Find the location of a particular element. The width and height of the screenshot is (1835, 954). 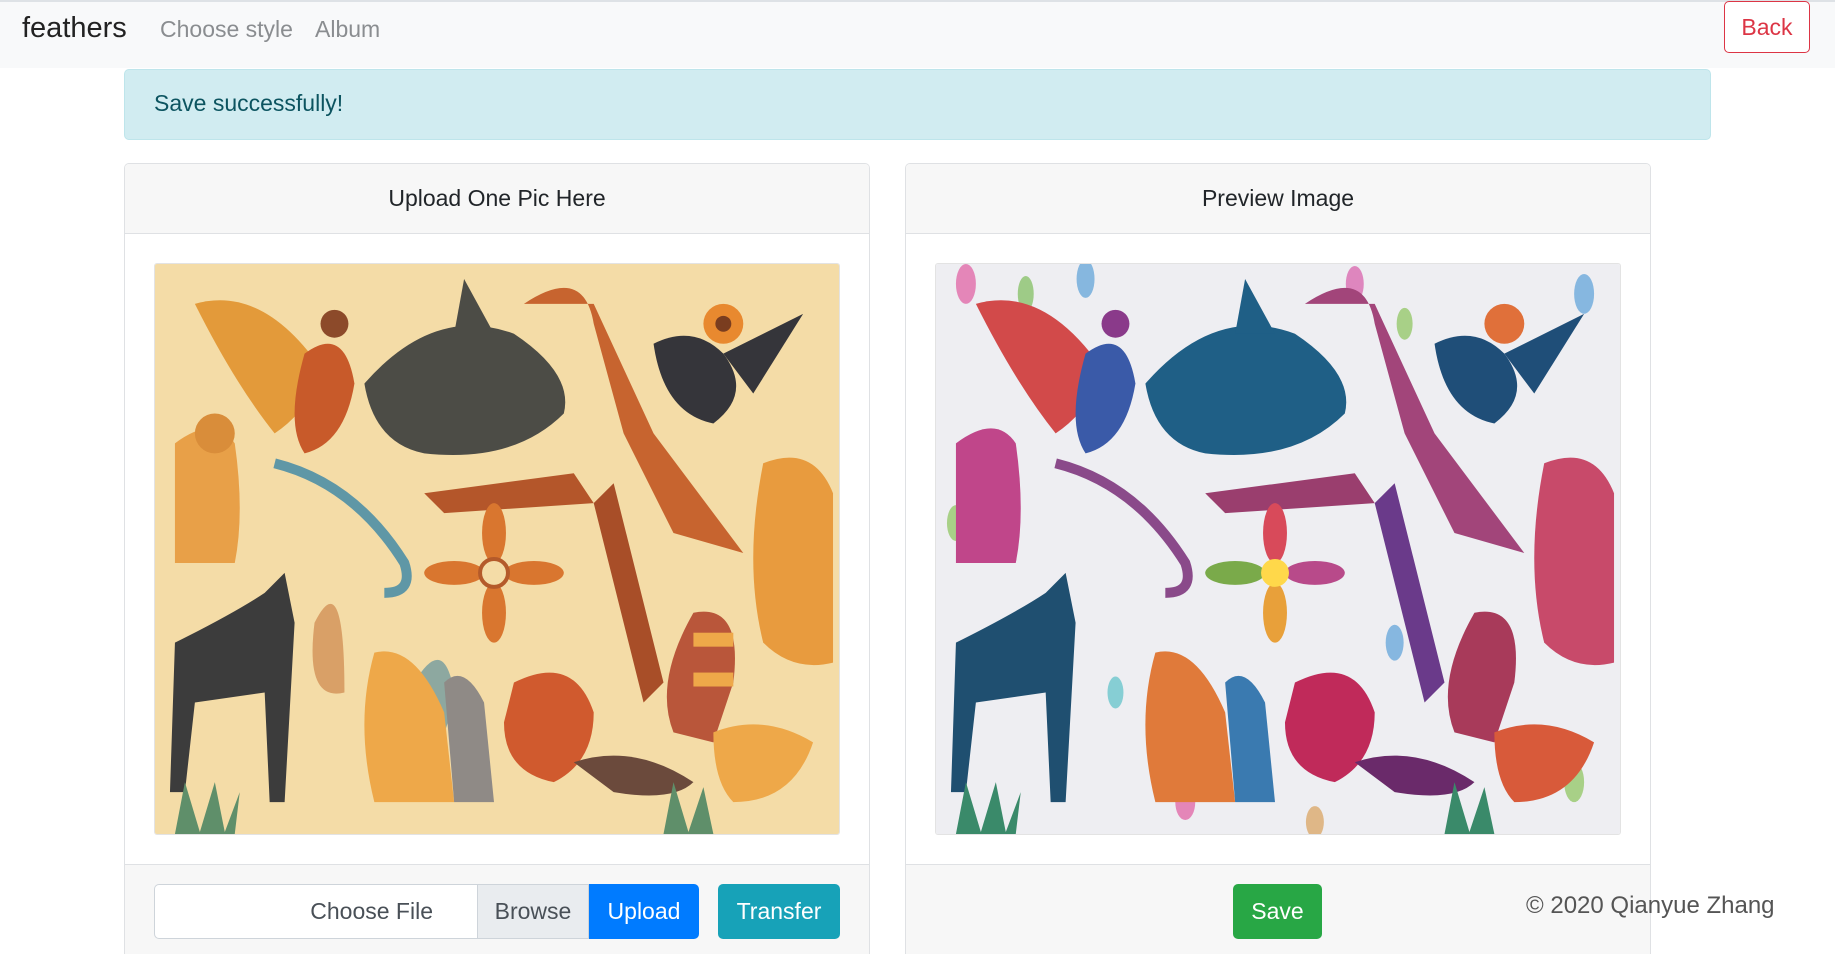

upload-button: Upload is located at coordinates (644, 911).